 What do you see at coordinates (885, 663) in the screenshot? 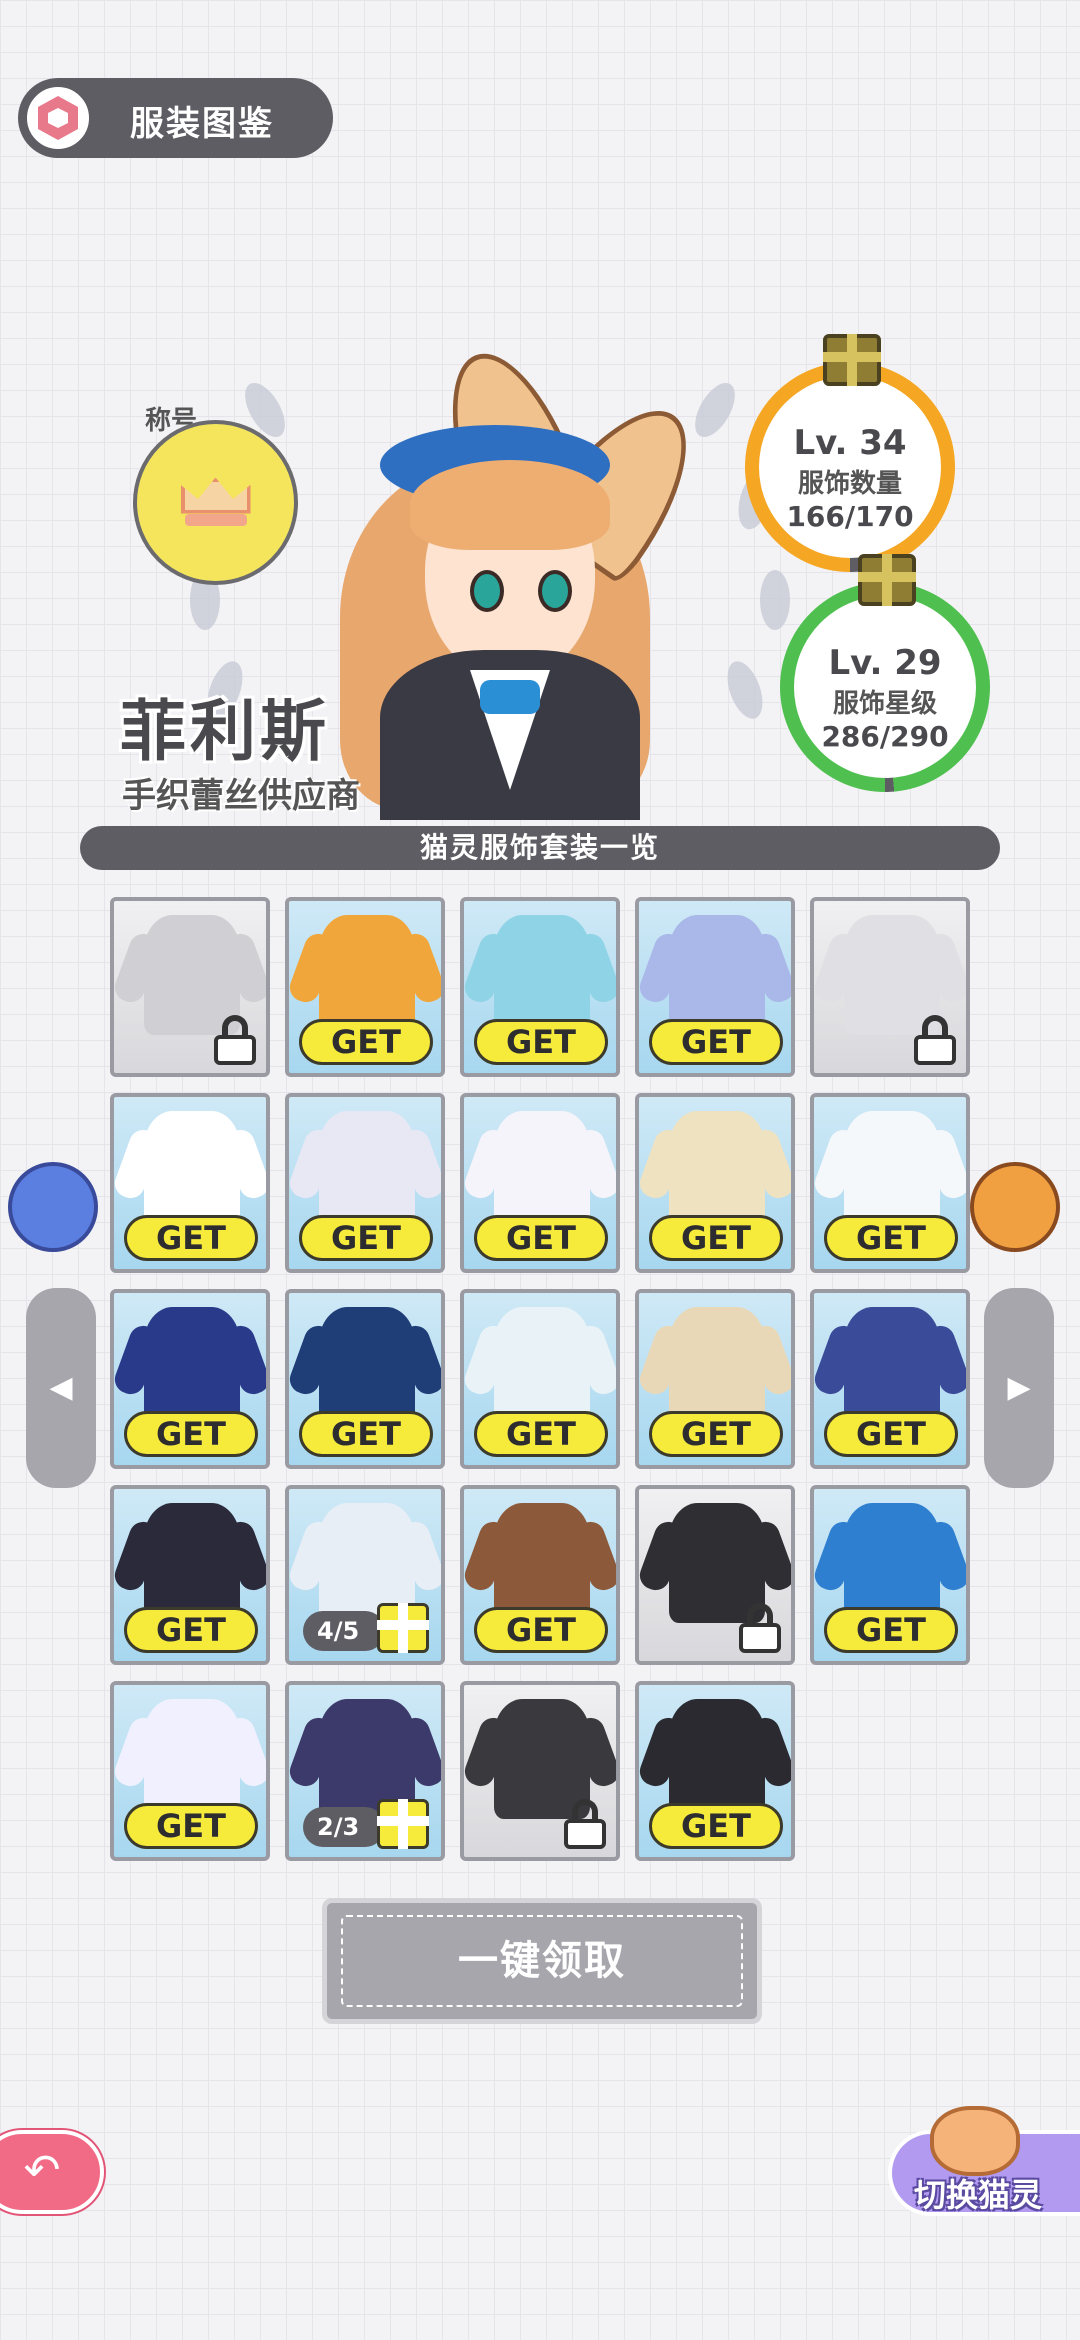
I see `stat-level: Lv. 29` at bounding box center [885, 663].